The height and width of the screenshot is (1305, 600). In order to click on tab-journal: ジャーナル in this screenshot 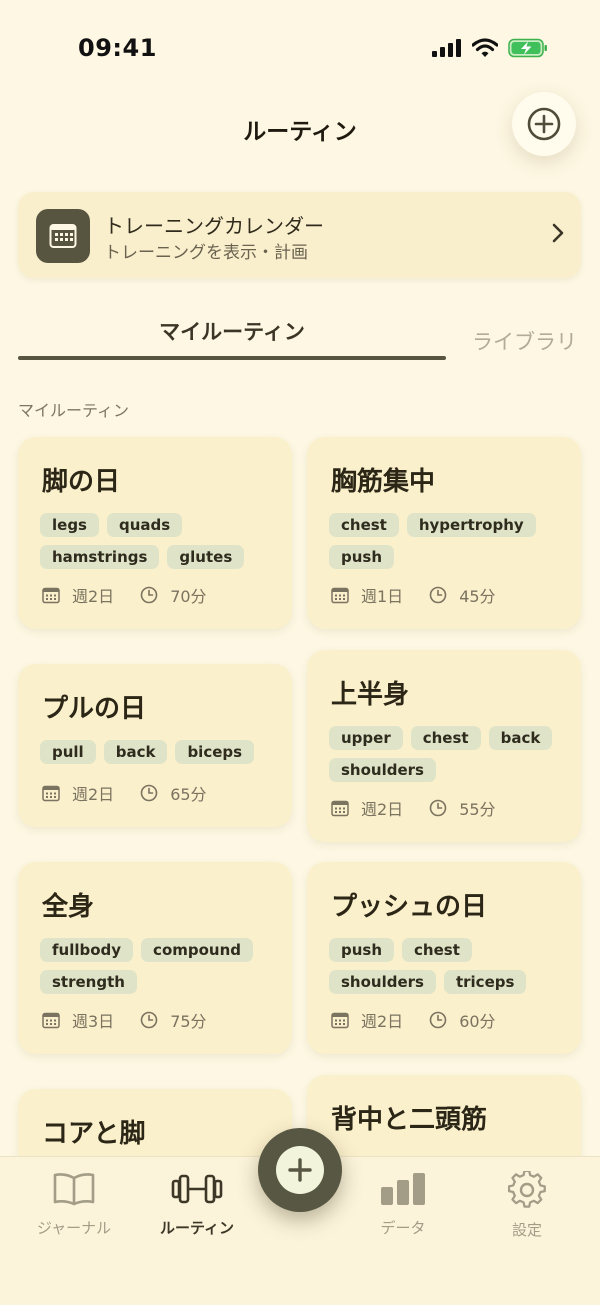, I will do `click(74, 1204)`.